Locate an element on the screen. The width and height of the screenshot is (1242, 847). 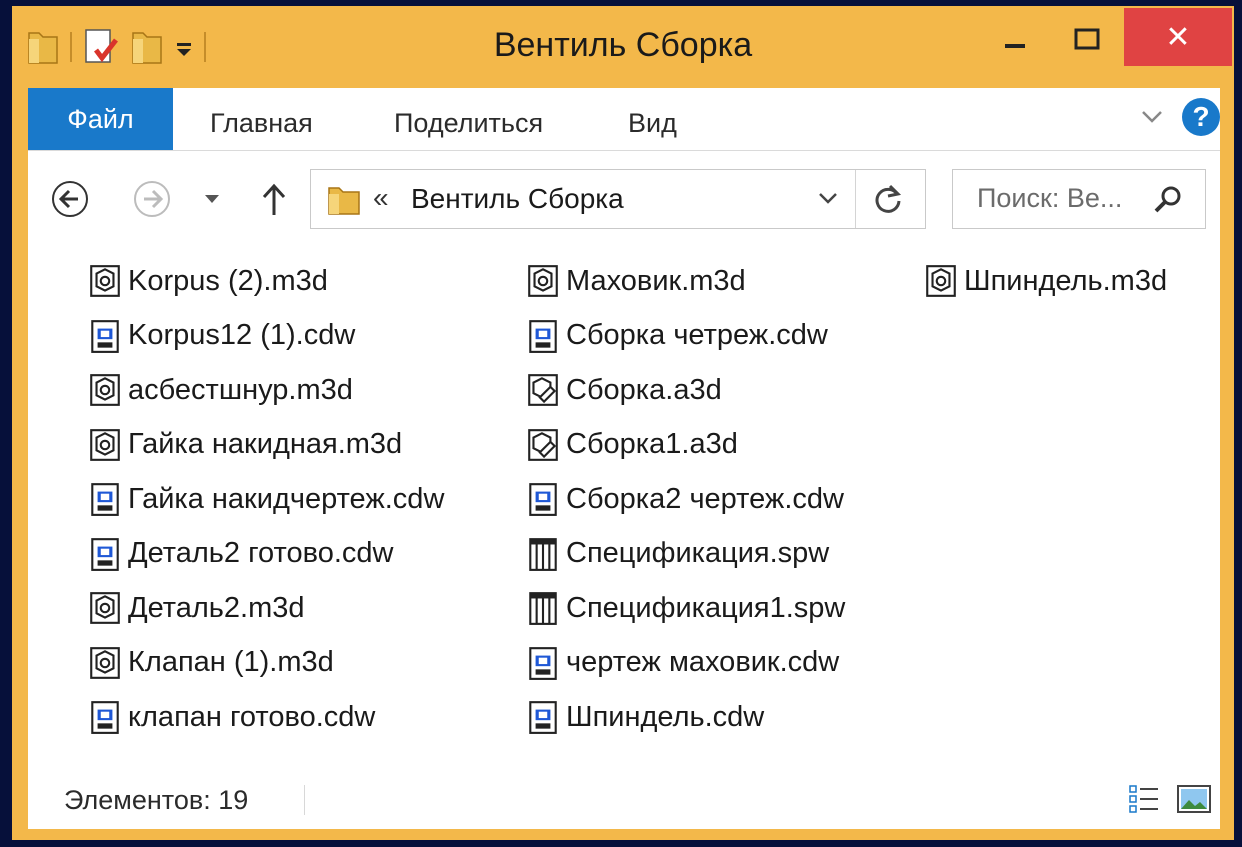
file-name: Деталь2 готово.cdw is located at coordinates (261, 553).